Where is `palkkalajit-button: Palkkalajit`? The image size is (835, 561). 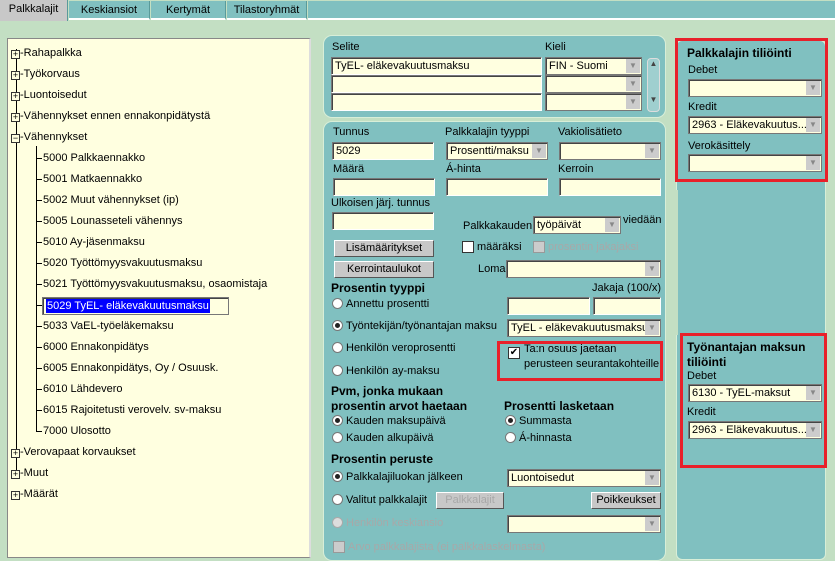 palkkalajit-button: Palkkalajit is located at coordinates (470, 500).